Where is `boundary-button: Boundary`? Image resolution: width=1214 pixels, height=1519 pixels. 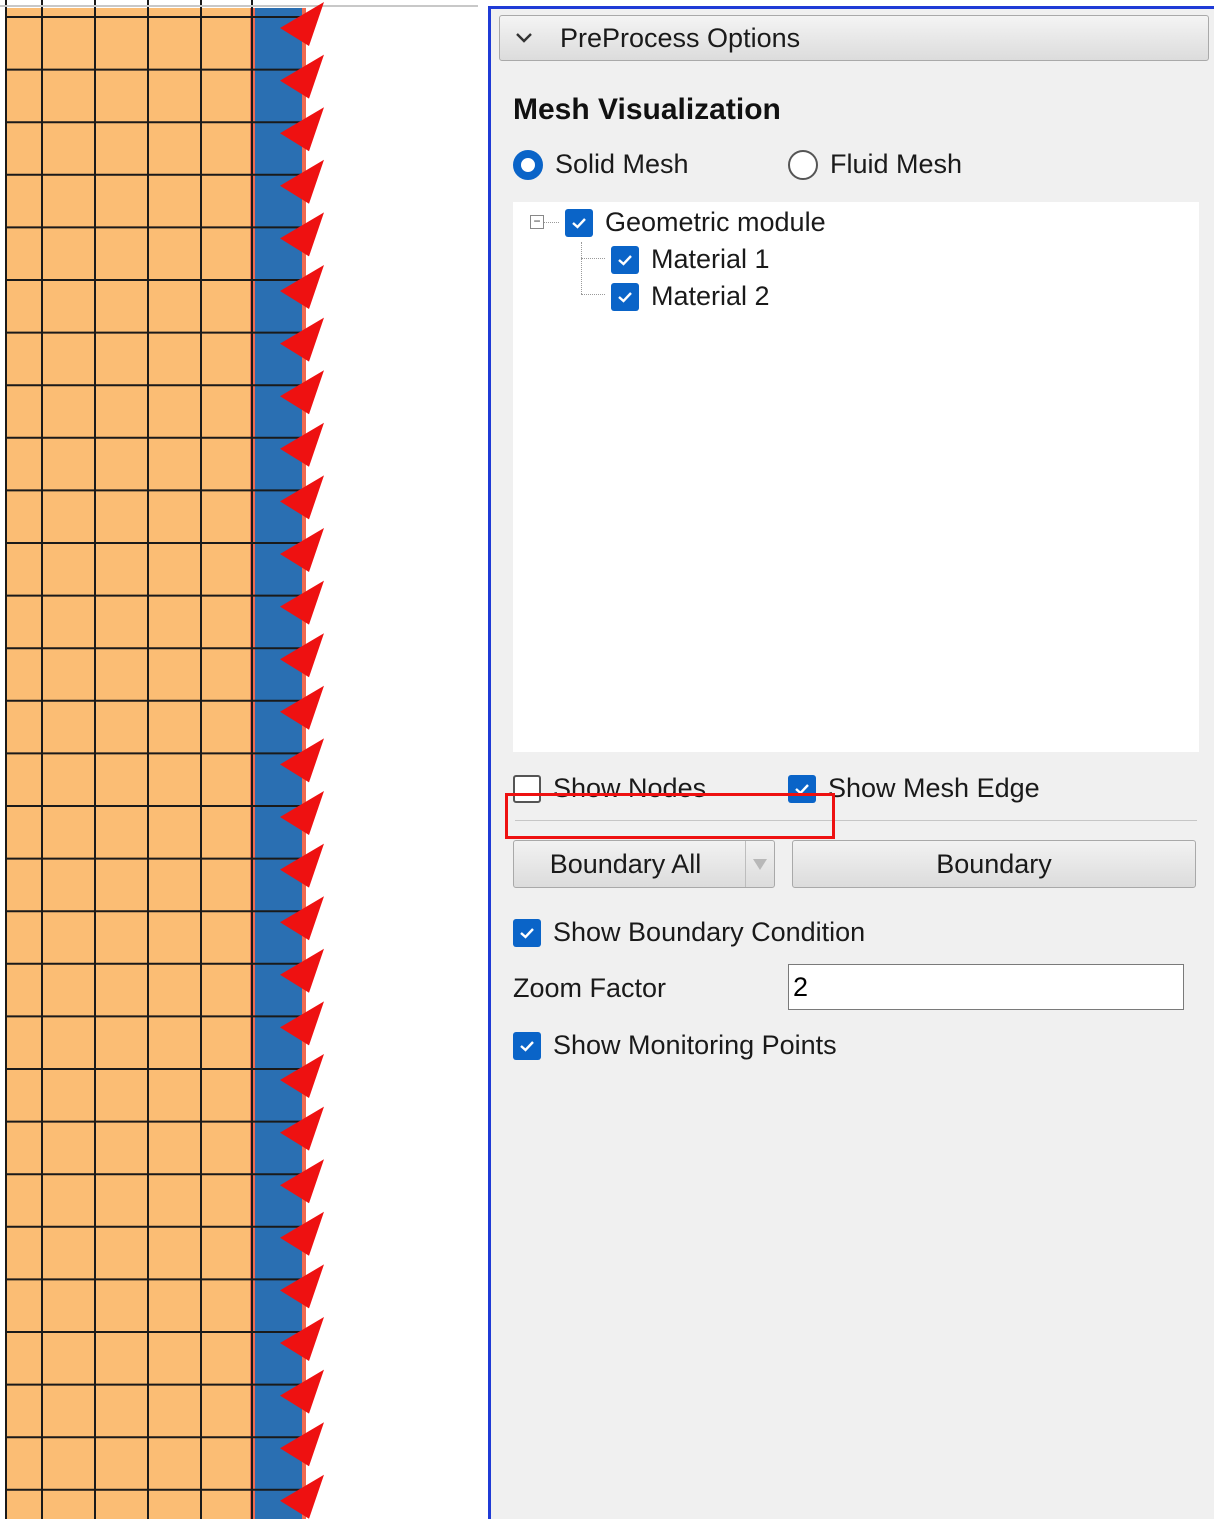 boundary-button: Boundary is located at coordinates (994, 864).